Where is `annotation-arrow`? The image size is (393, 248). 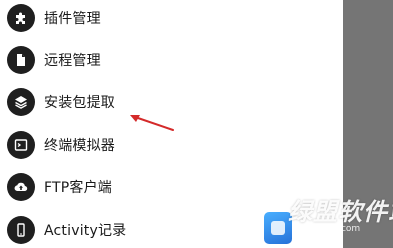 annotation-arrow is located at coordinates (152, 123).